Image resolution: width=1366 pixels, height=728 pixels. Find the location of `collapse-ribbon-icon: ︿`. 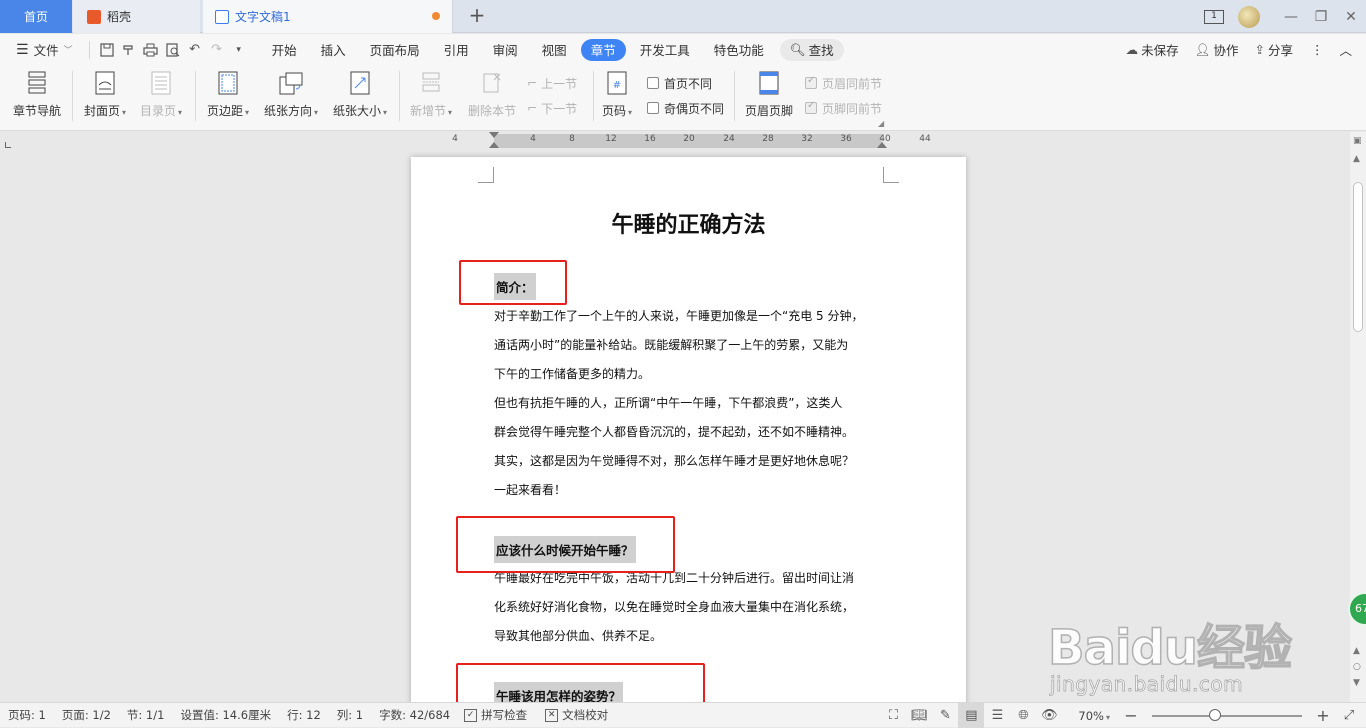

collapse-ribbon-icon: ︿ is located at coordinates (1349, 49).